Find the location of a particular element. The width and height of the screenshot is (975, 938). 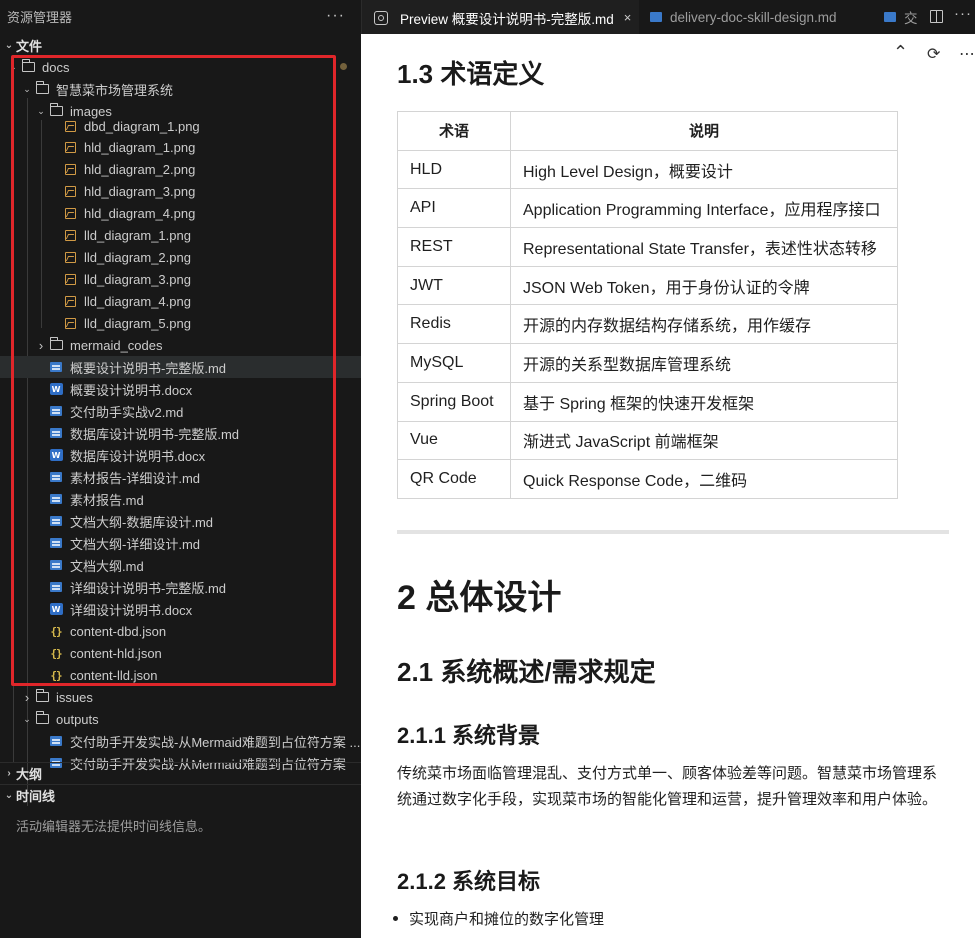

tree-file: {} content-lld.json is located at coordinates (180, 675).